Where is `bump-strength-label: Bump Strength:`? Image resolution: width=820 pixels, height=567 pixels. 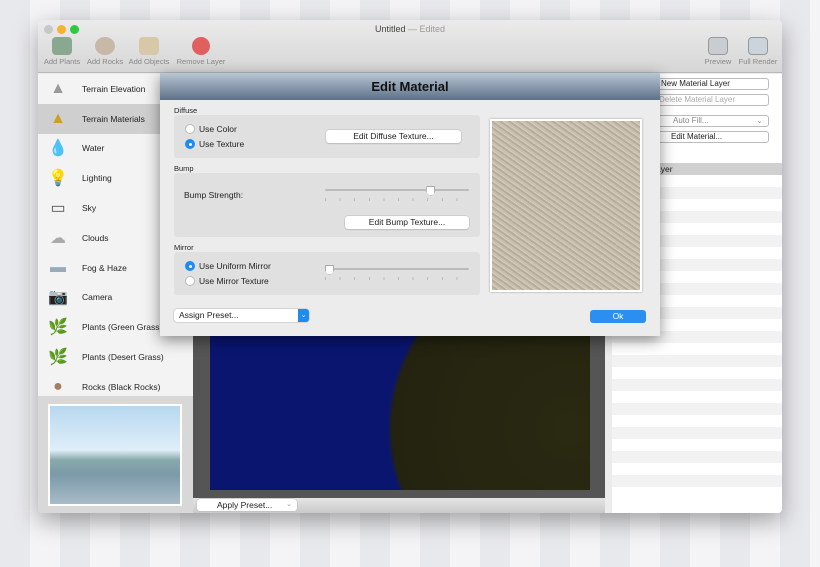 bump-strength-label: Bump Strength: is located at coordinates (214, 195).